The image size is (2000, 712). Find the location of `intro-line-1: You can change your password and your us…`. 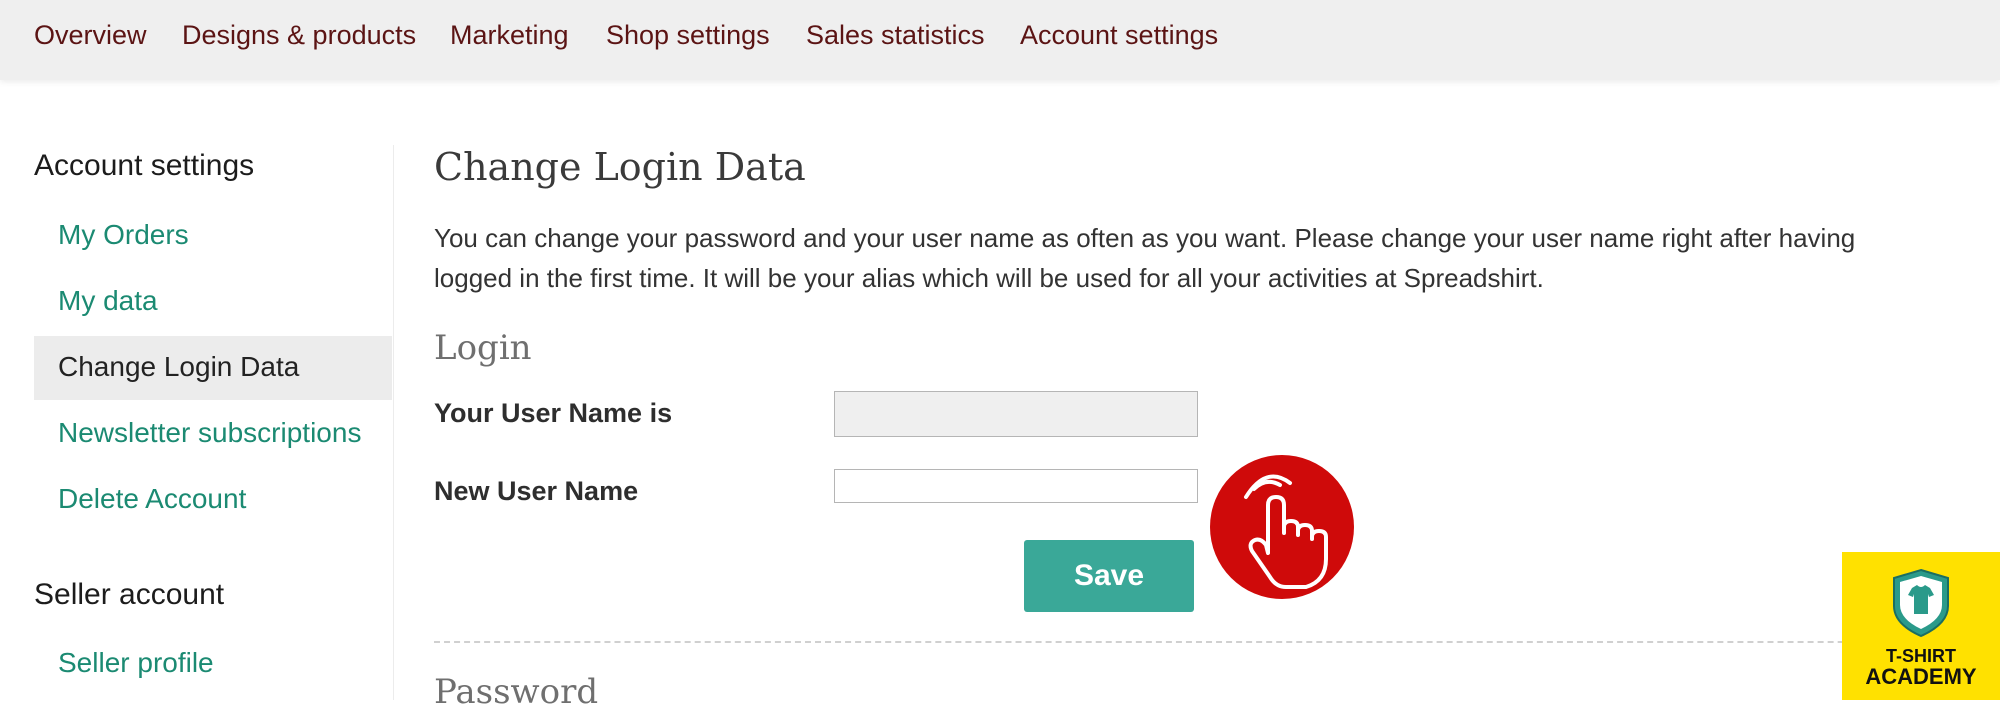

intro-line-1: You can change your password and your us… is located at coordinates (1145, 238).